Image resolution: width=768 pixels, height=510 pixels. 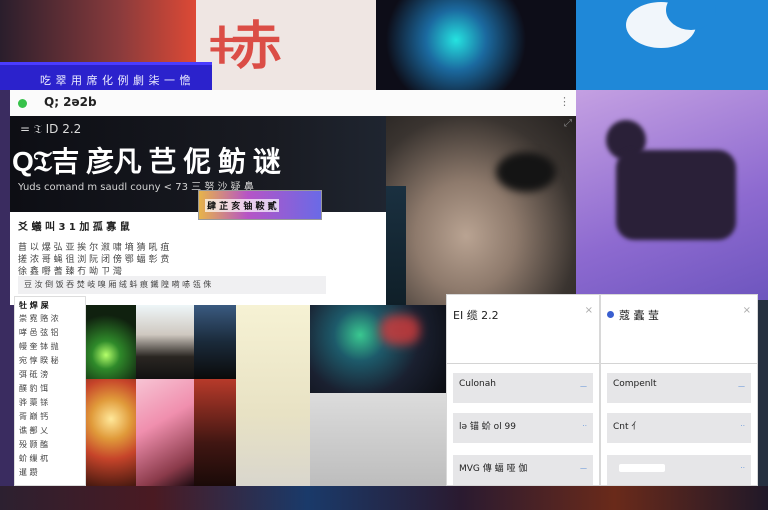 What do you see at coordinates (39, 346) in the screenshot?
I see `sidebar-item: 幔 奎 钵 抛` at bounding box center [39, 346].